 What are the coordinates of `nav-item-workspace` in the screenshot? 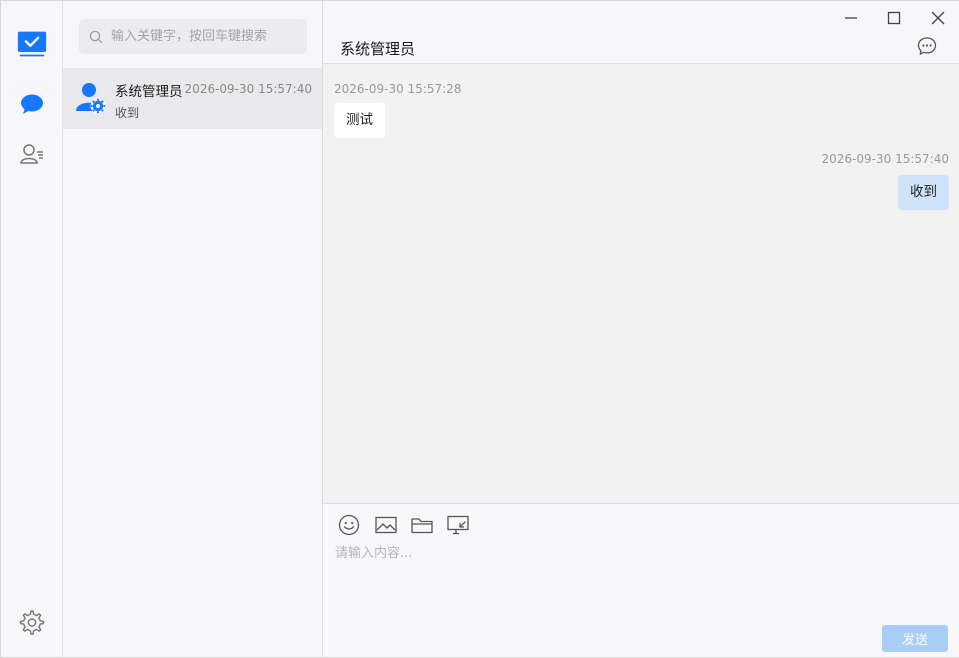 It's located at (32, 44).